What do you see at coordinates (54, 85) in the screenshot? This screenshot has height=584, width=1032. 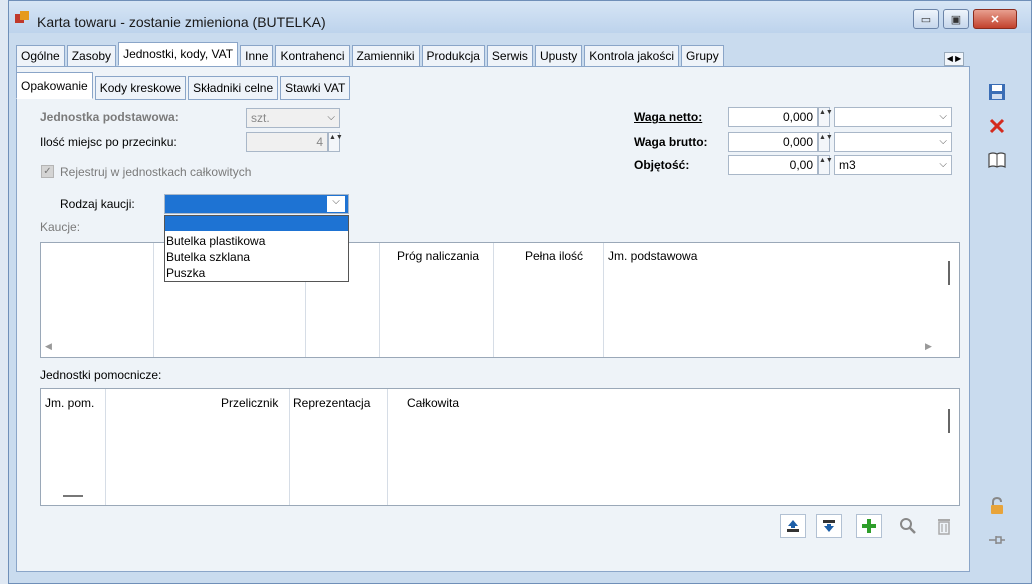 I see `subtab-opakowanie: Opakowanie` at bounding box center [54, 85].